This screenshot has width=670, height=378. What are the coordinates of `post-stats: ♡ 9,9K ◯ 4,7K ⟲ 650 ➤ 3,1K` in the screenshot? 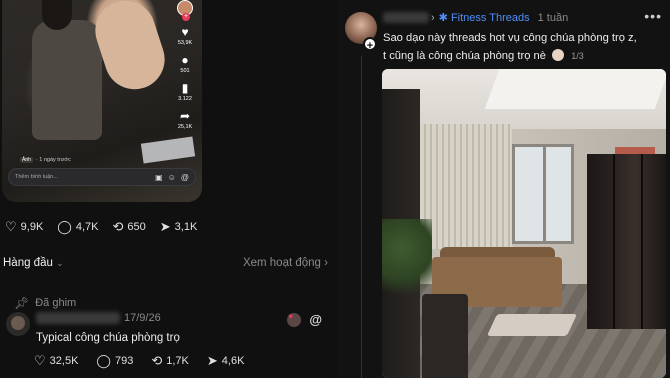 It's located at (101, 226).